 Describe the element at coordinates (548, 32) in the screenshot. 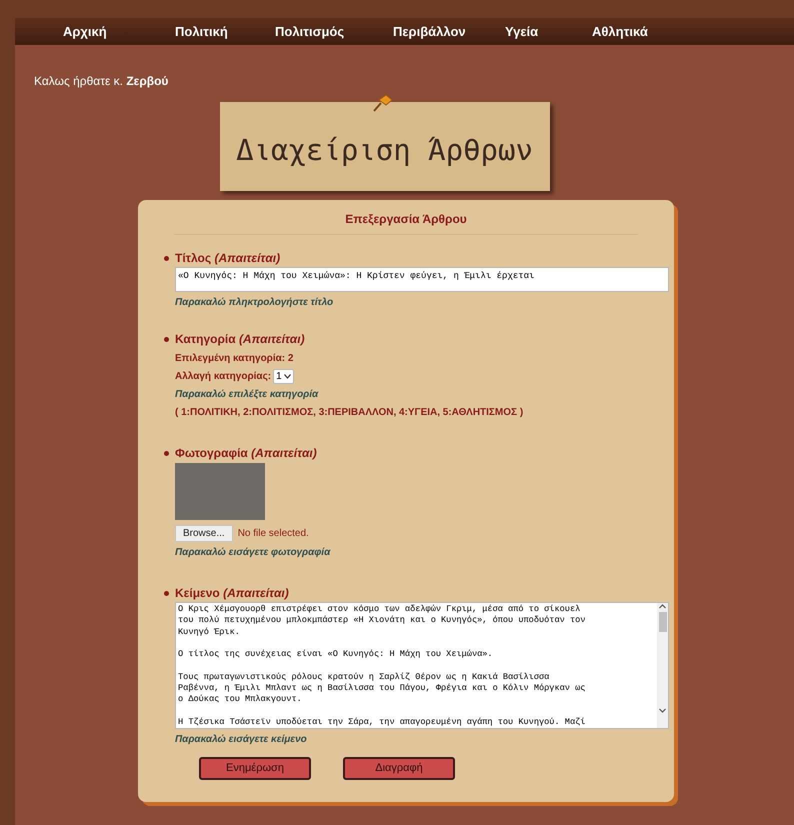

I see `nav-link: Υγεία` at that location.